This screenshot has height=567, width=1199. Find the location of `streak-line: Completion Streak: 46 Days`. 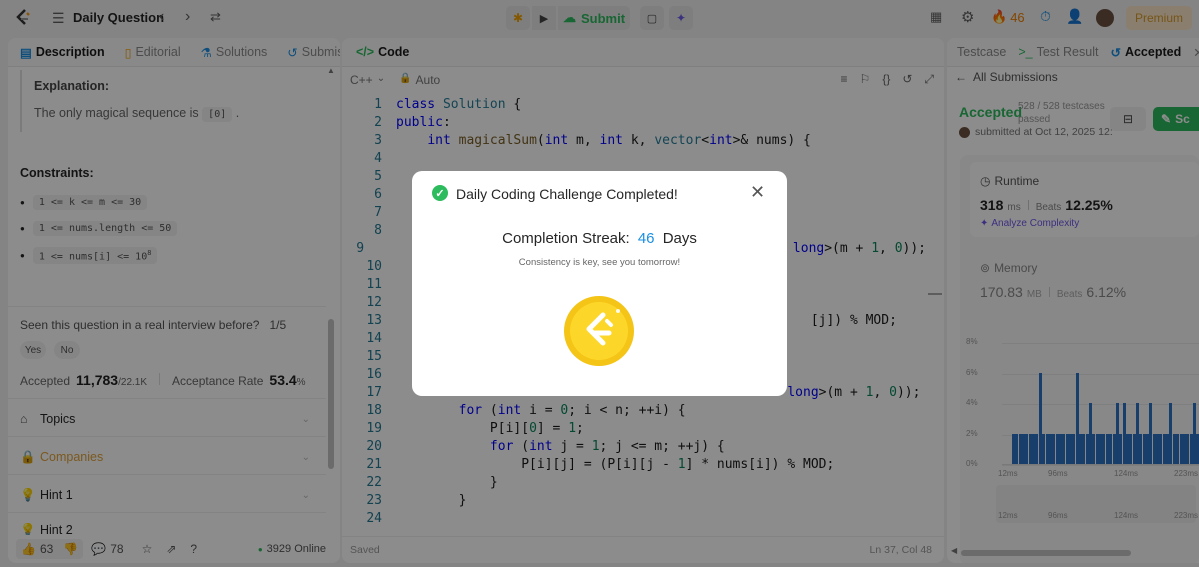

streak-line: Completion Streak: 46 Days is located at coordinates (599, 238).